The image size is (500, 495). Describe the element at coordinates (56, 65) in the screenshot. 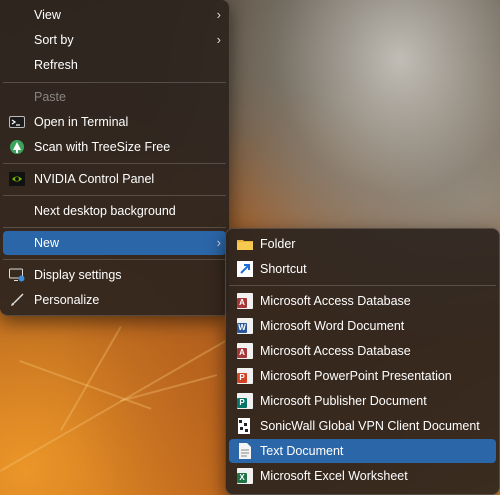

I see `menu-item-label: Refresh` at that location.